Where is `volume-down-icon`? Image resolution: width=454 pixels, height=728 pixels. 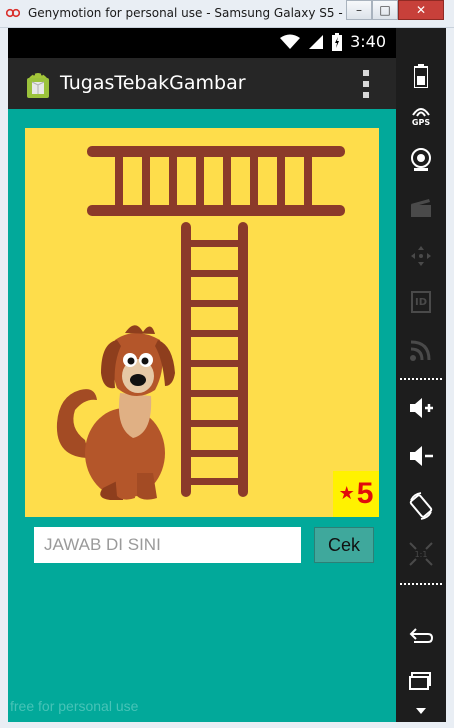 volume-down-icon is located at coordinates (421, 456).